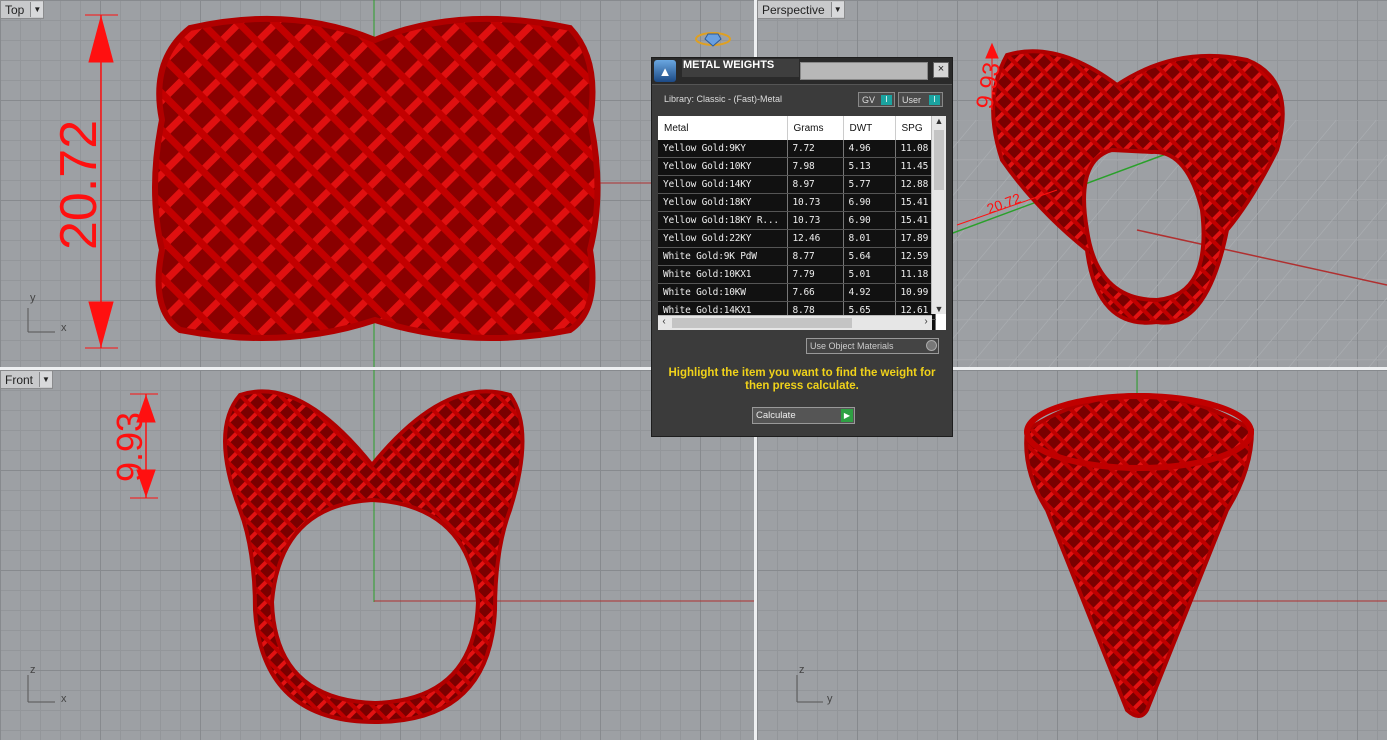  I want to click on table-row: White Gold:9K PdW 8.77 5.64 12.59, so click(797, 256).